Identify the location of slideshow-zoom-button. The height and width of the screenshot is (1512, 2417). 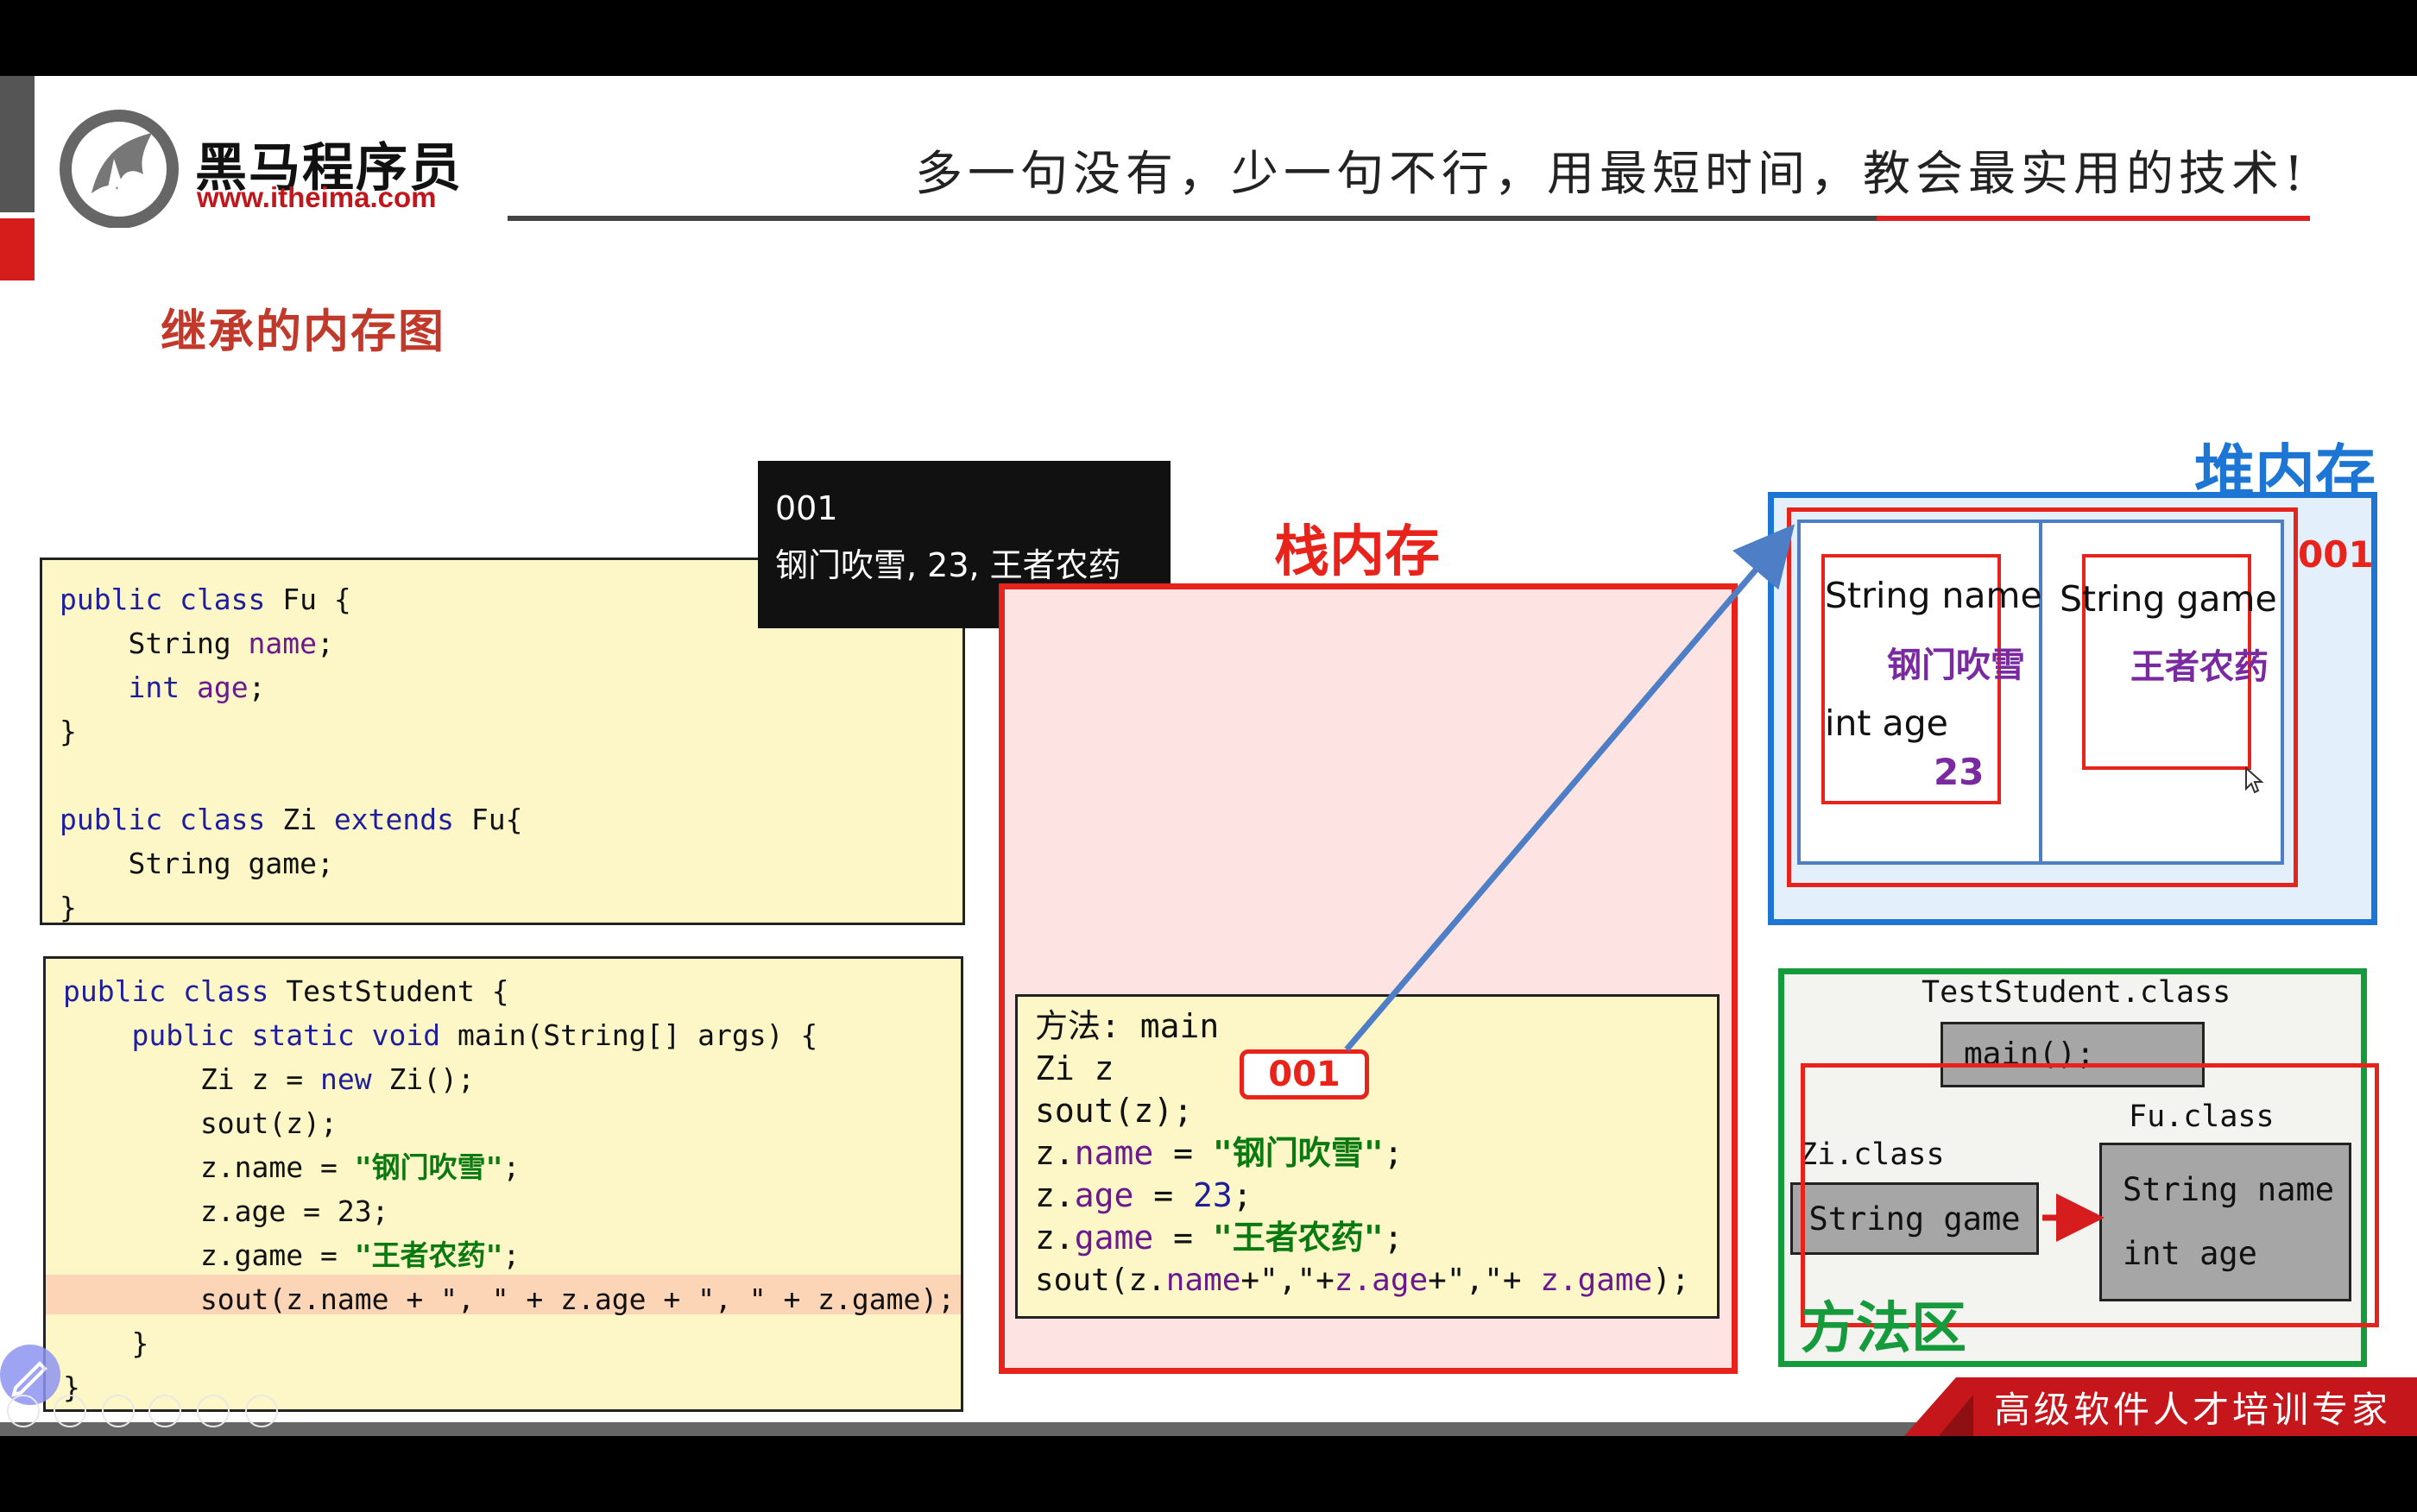
(213, 1411).